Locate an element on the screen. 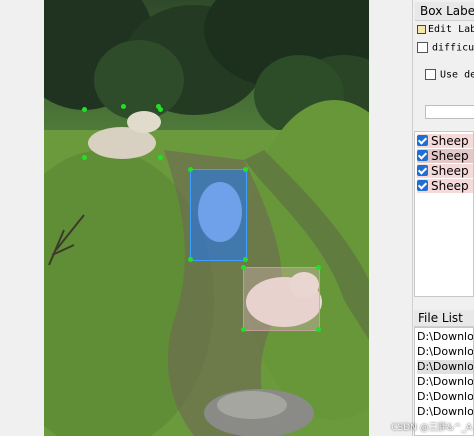 The image size is (474, 436). use-default-label-text: Use de is located at coordinates (457, 75).